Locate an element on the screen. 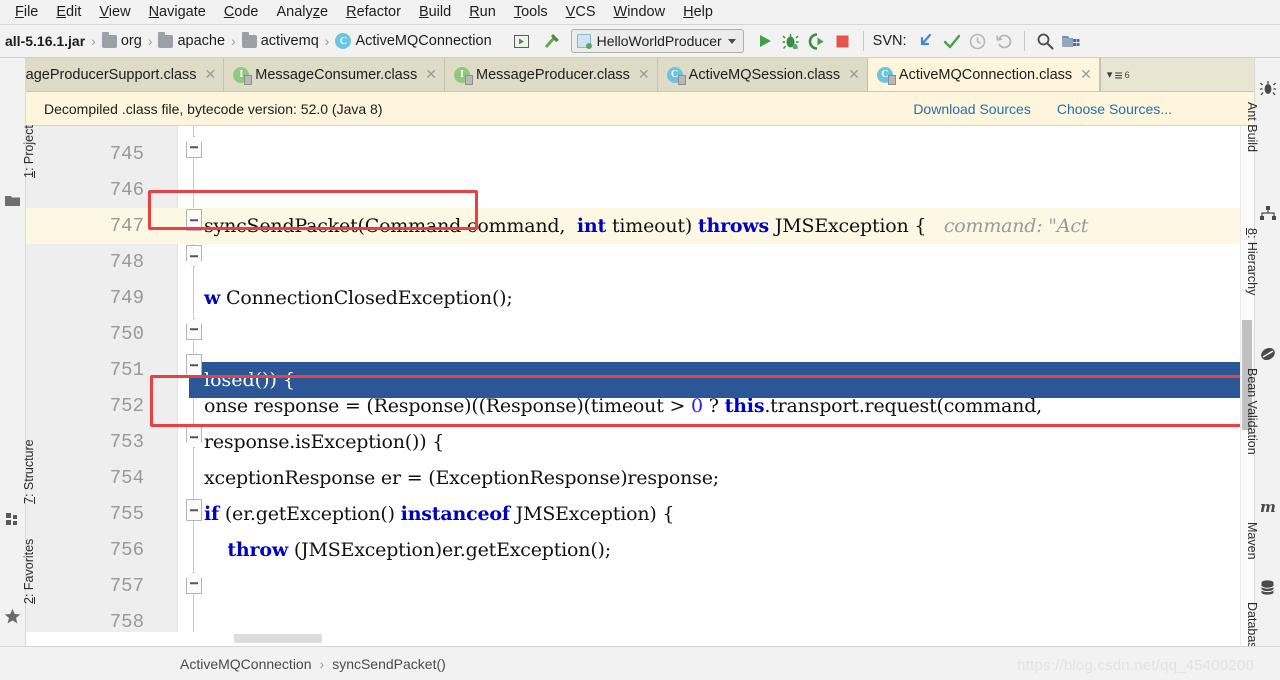 This screenshot has width=1280, height=680. code-line-749: 749 w ConnectionClosedException(); is located at coordinates (640, 298).